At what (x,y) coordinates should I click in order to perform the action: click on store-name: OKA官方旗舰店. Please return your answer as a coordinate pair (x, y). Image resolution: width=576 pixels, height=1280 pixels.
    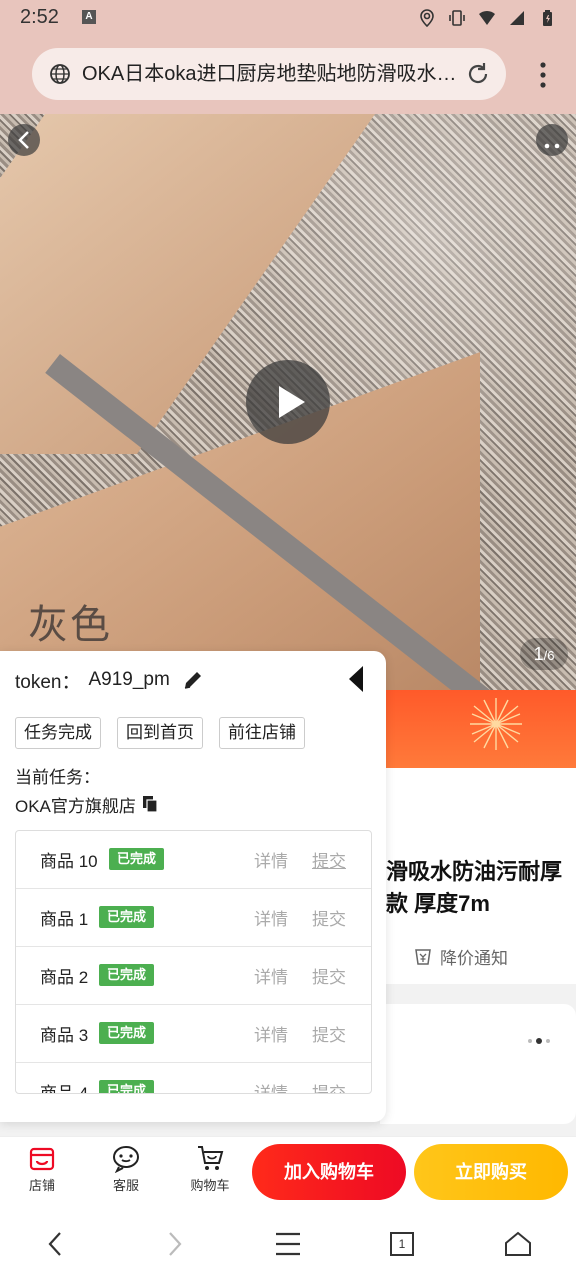
    Looking at the image, I should click on (75, 806).